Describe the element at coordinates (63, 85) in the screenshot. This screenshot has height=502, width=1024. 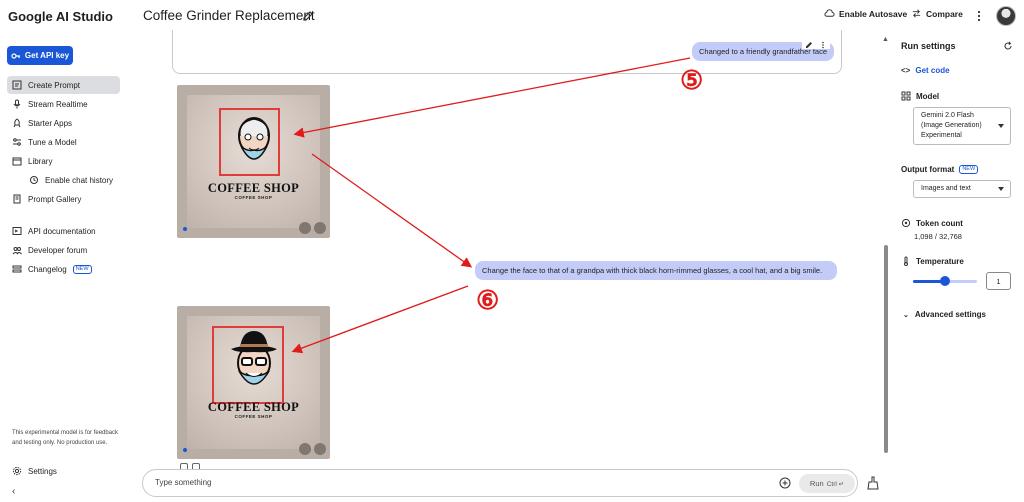
I see `sidebar-item-create-prompt: Create Prompt` at that location.